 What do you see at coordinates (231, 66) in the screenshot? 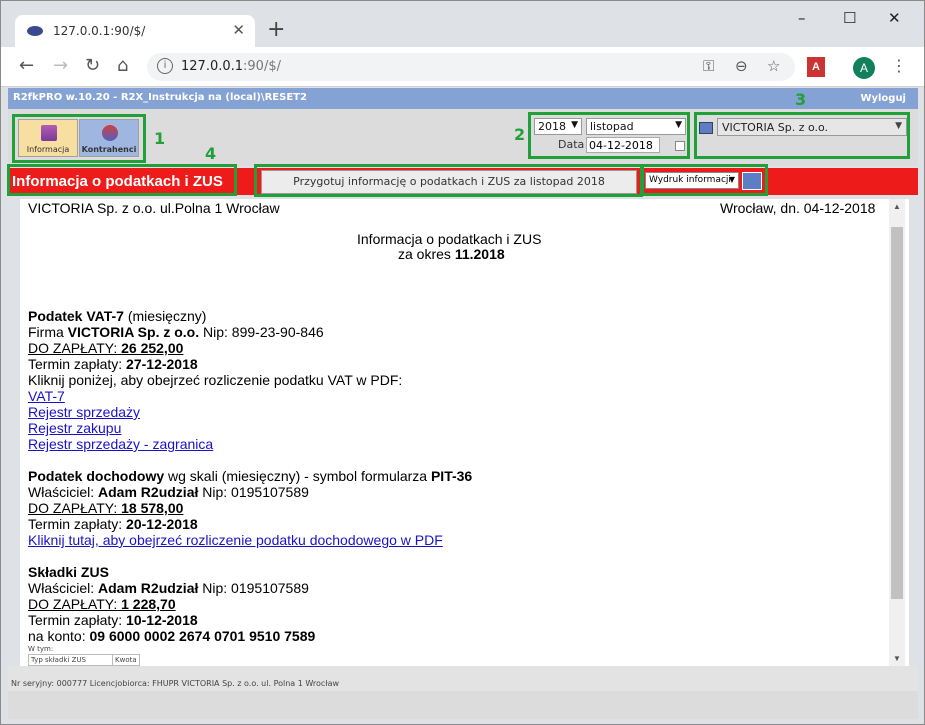
I see `url-text: 127.0.0.1:90/$/` at bounding box center [231, 66].